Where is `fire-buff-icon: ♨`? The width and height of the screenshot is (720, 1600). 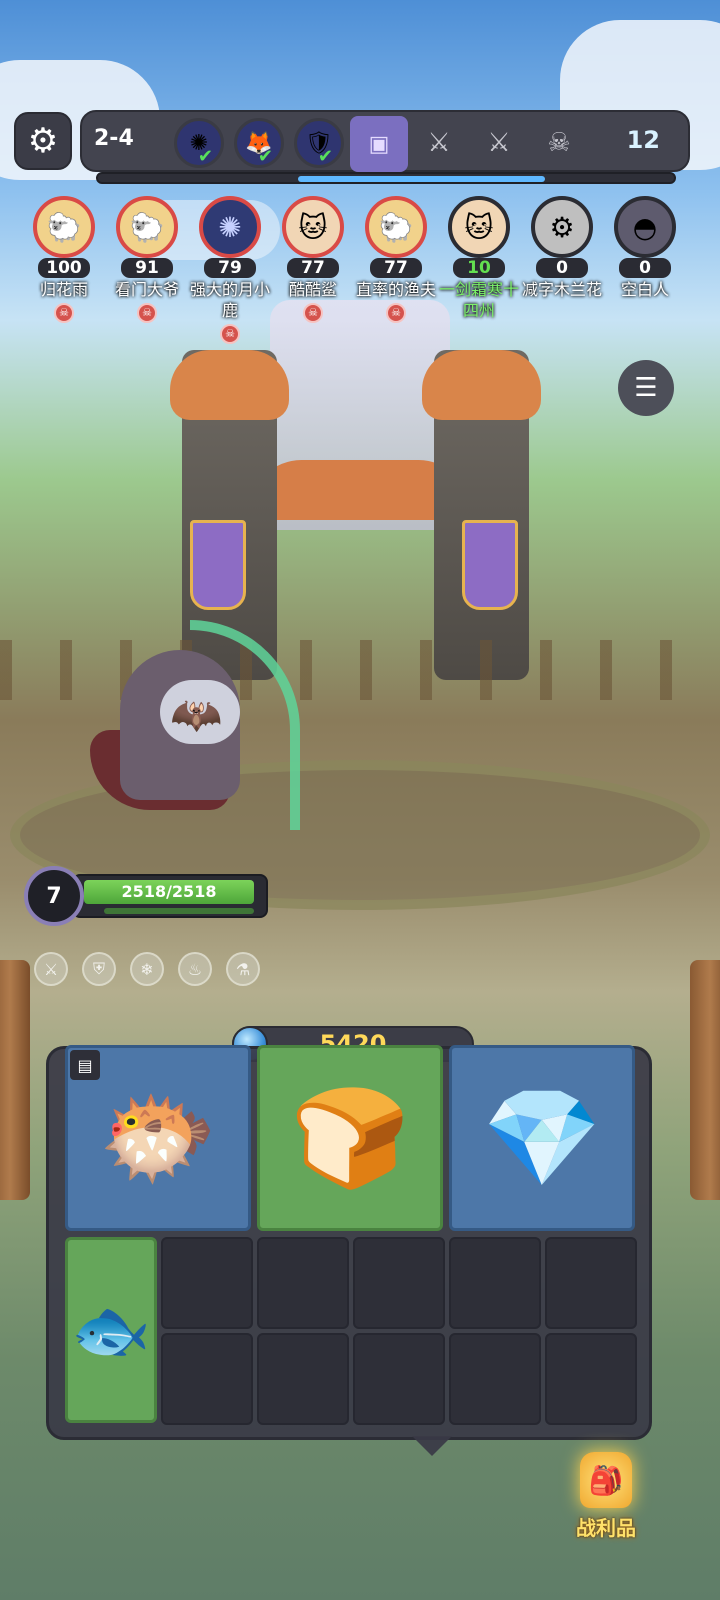 fire-buff-icon: ♨ is located at coordinates (195, 969).